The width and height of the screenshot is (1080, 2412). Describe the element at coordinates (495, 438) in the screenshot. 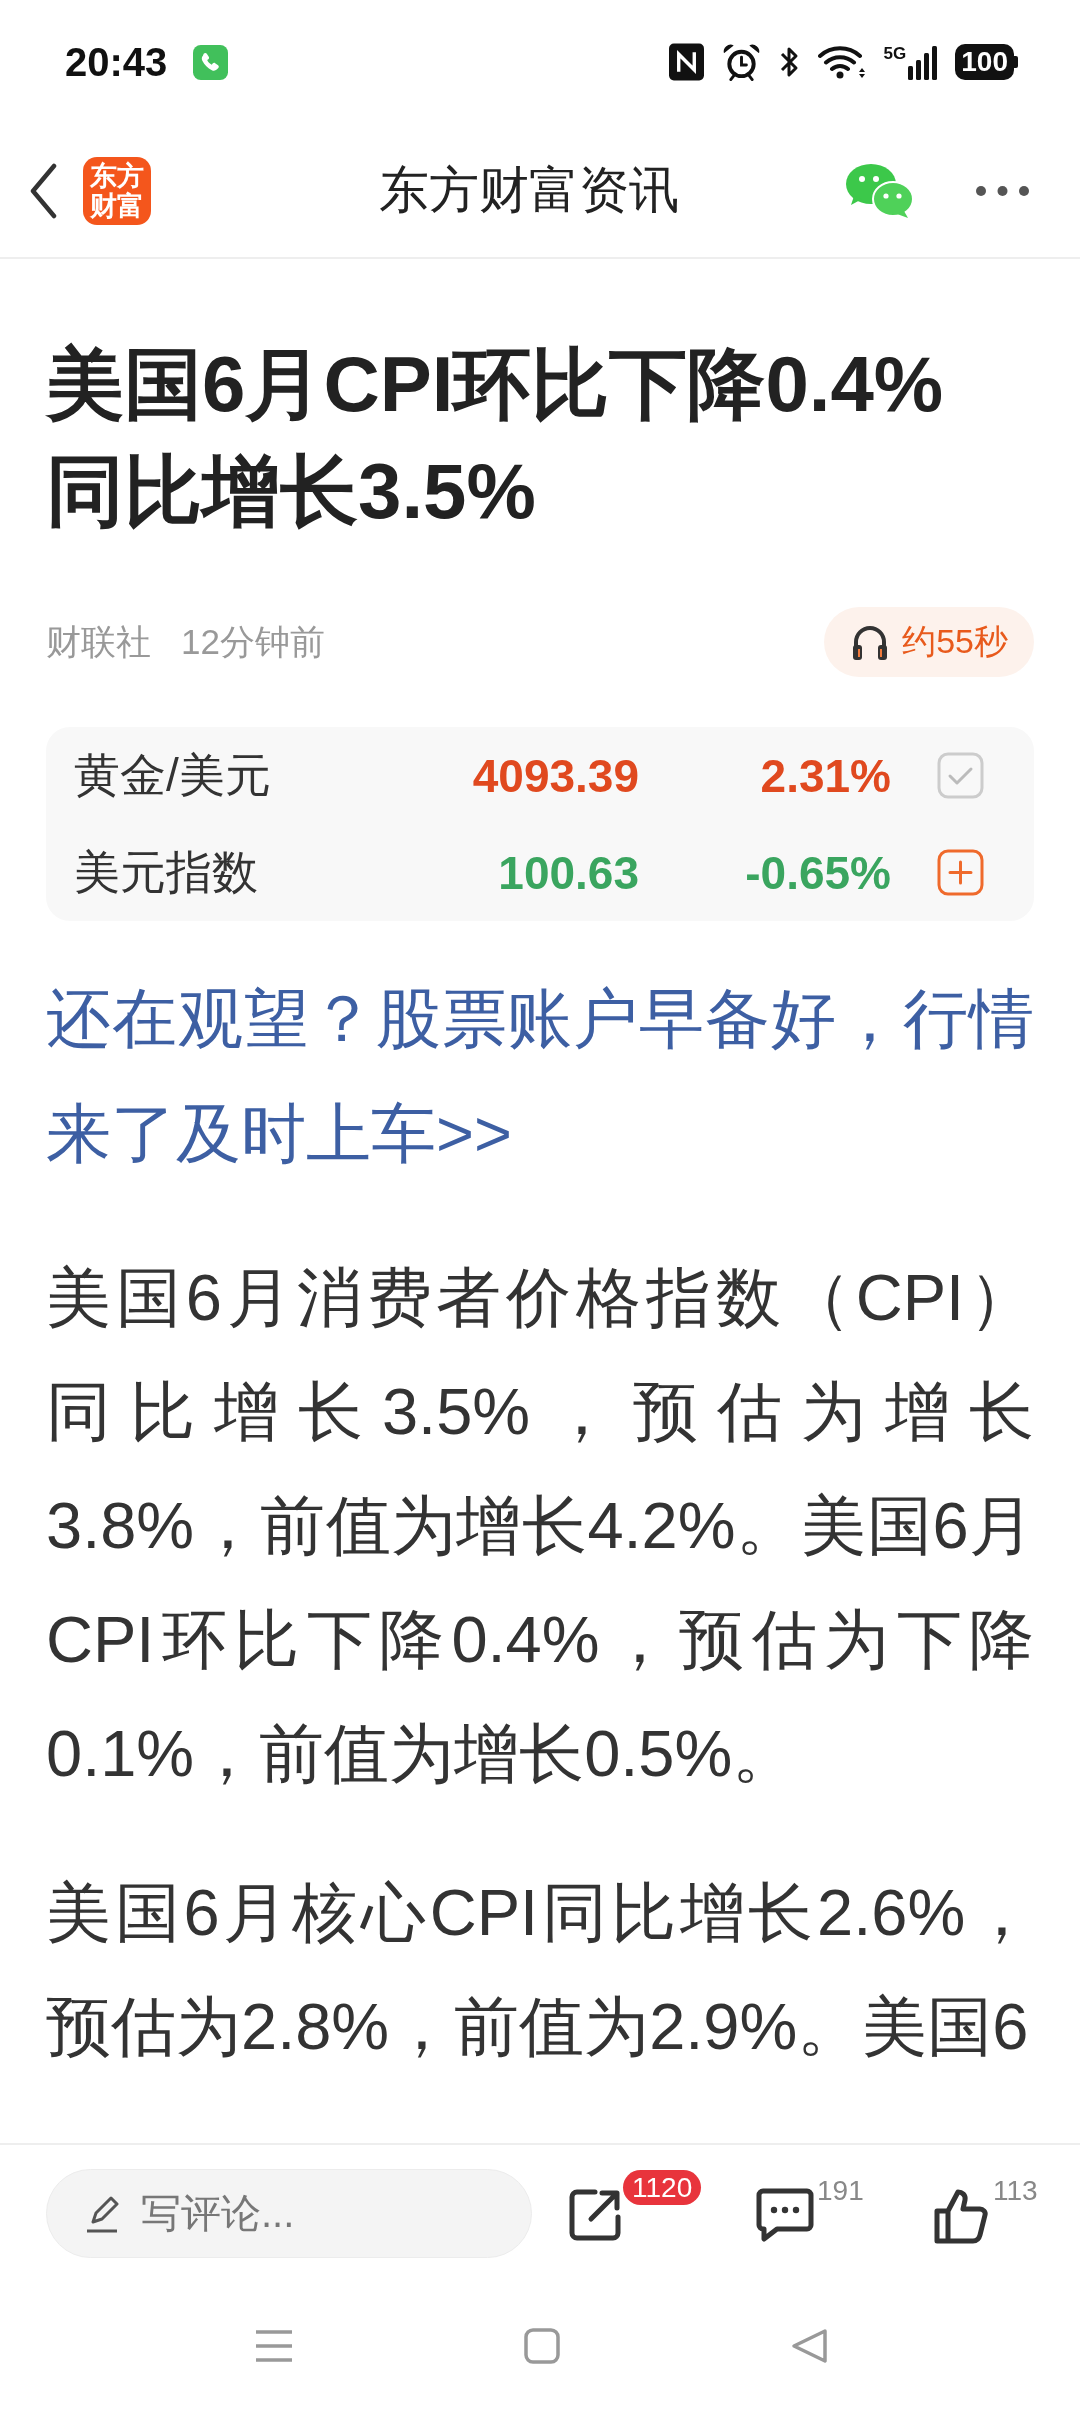

I see `article-headline: 美国6月CPI环比下降0.4%同比增长3.5%` at that location.